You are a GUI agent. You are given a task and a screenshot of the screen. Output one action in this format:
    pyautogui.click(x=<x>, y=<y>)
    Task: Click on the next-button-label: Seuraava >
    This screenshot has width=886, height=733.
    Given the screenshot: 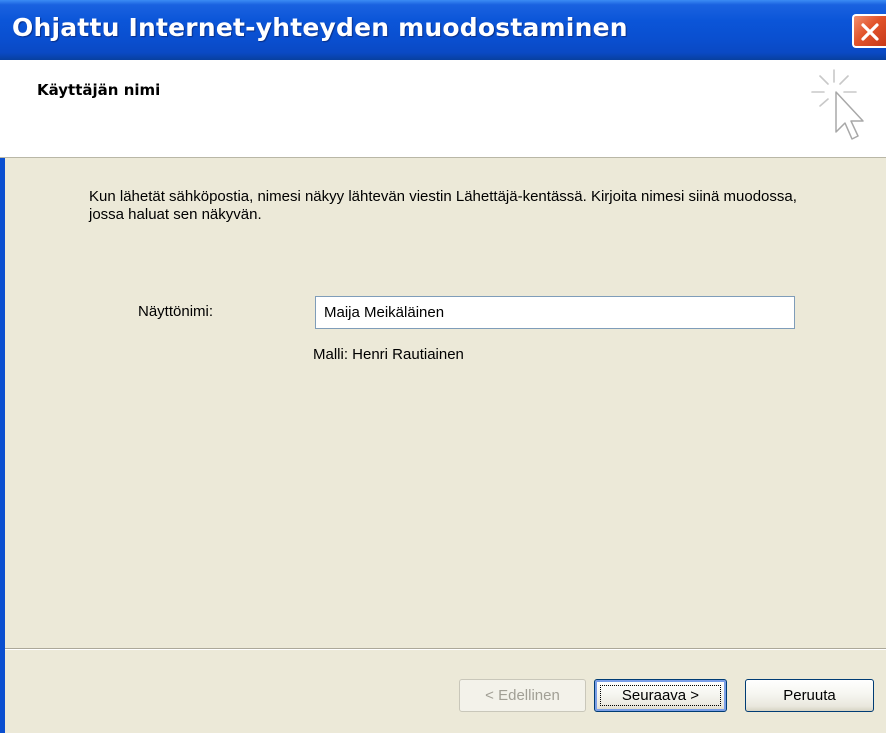 What is the action you would take?
    pyautogui.click(x=660, y=695)
    